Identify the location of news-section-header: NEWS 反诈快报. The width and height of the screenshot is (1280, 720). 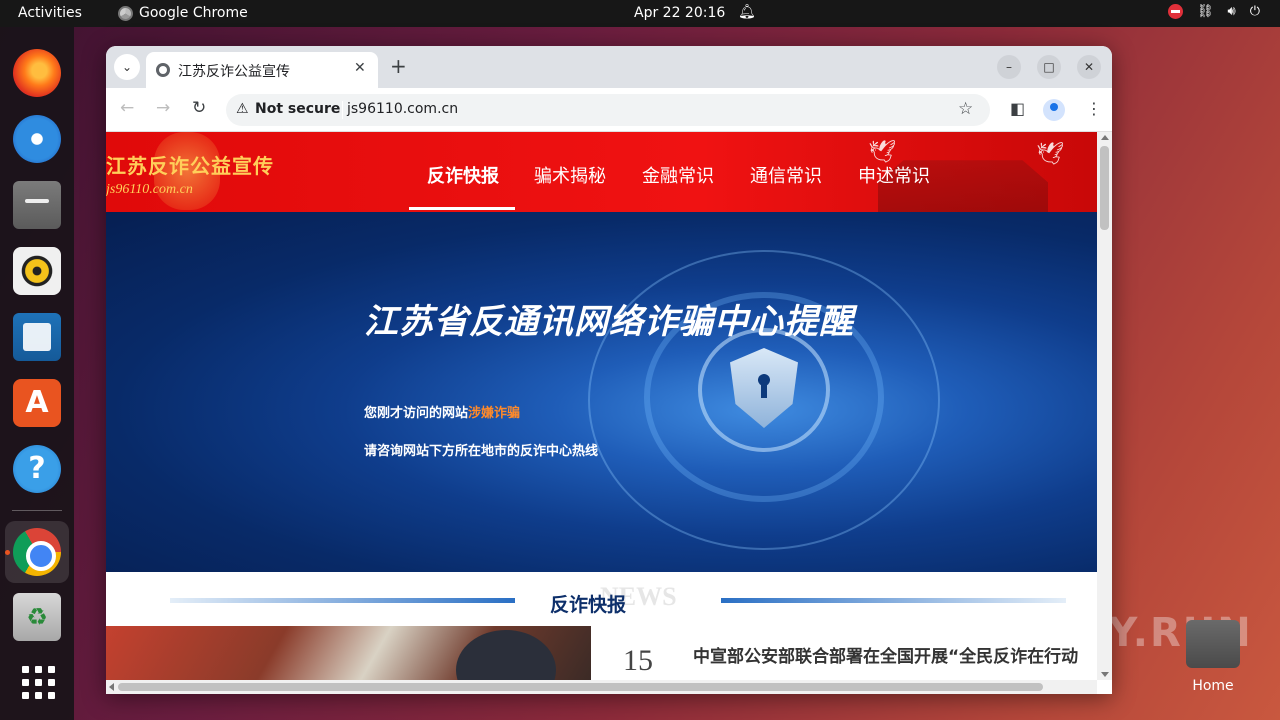
(601, 599).